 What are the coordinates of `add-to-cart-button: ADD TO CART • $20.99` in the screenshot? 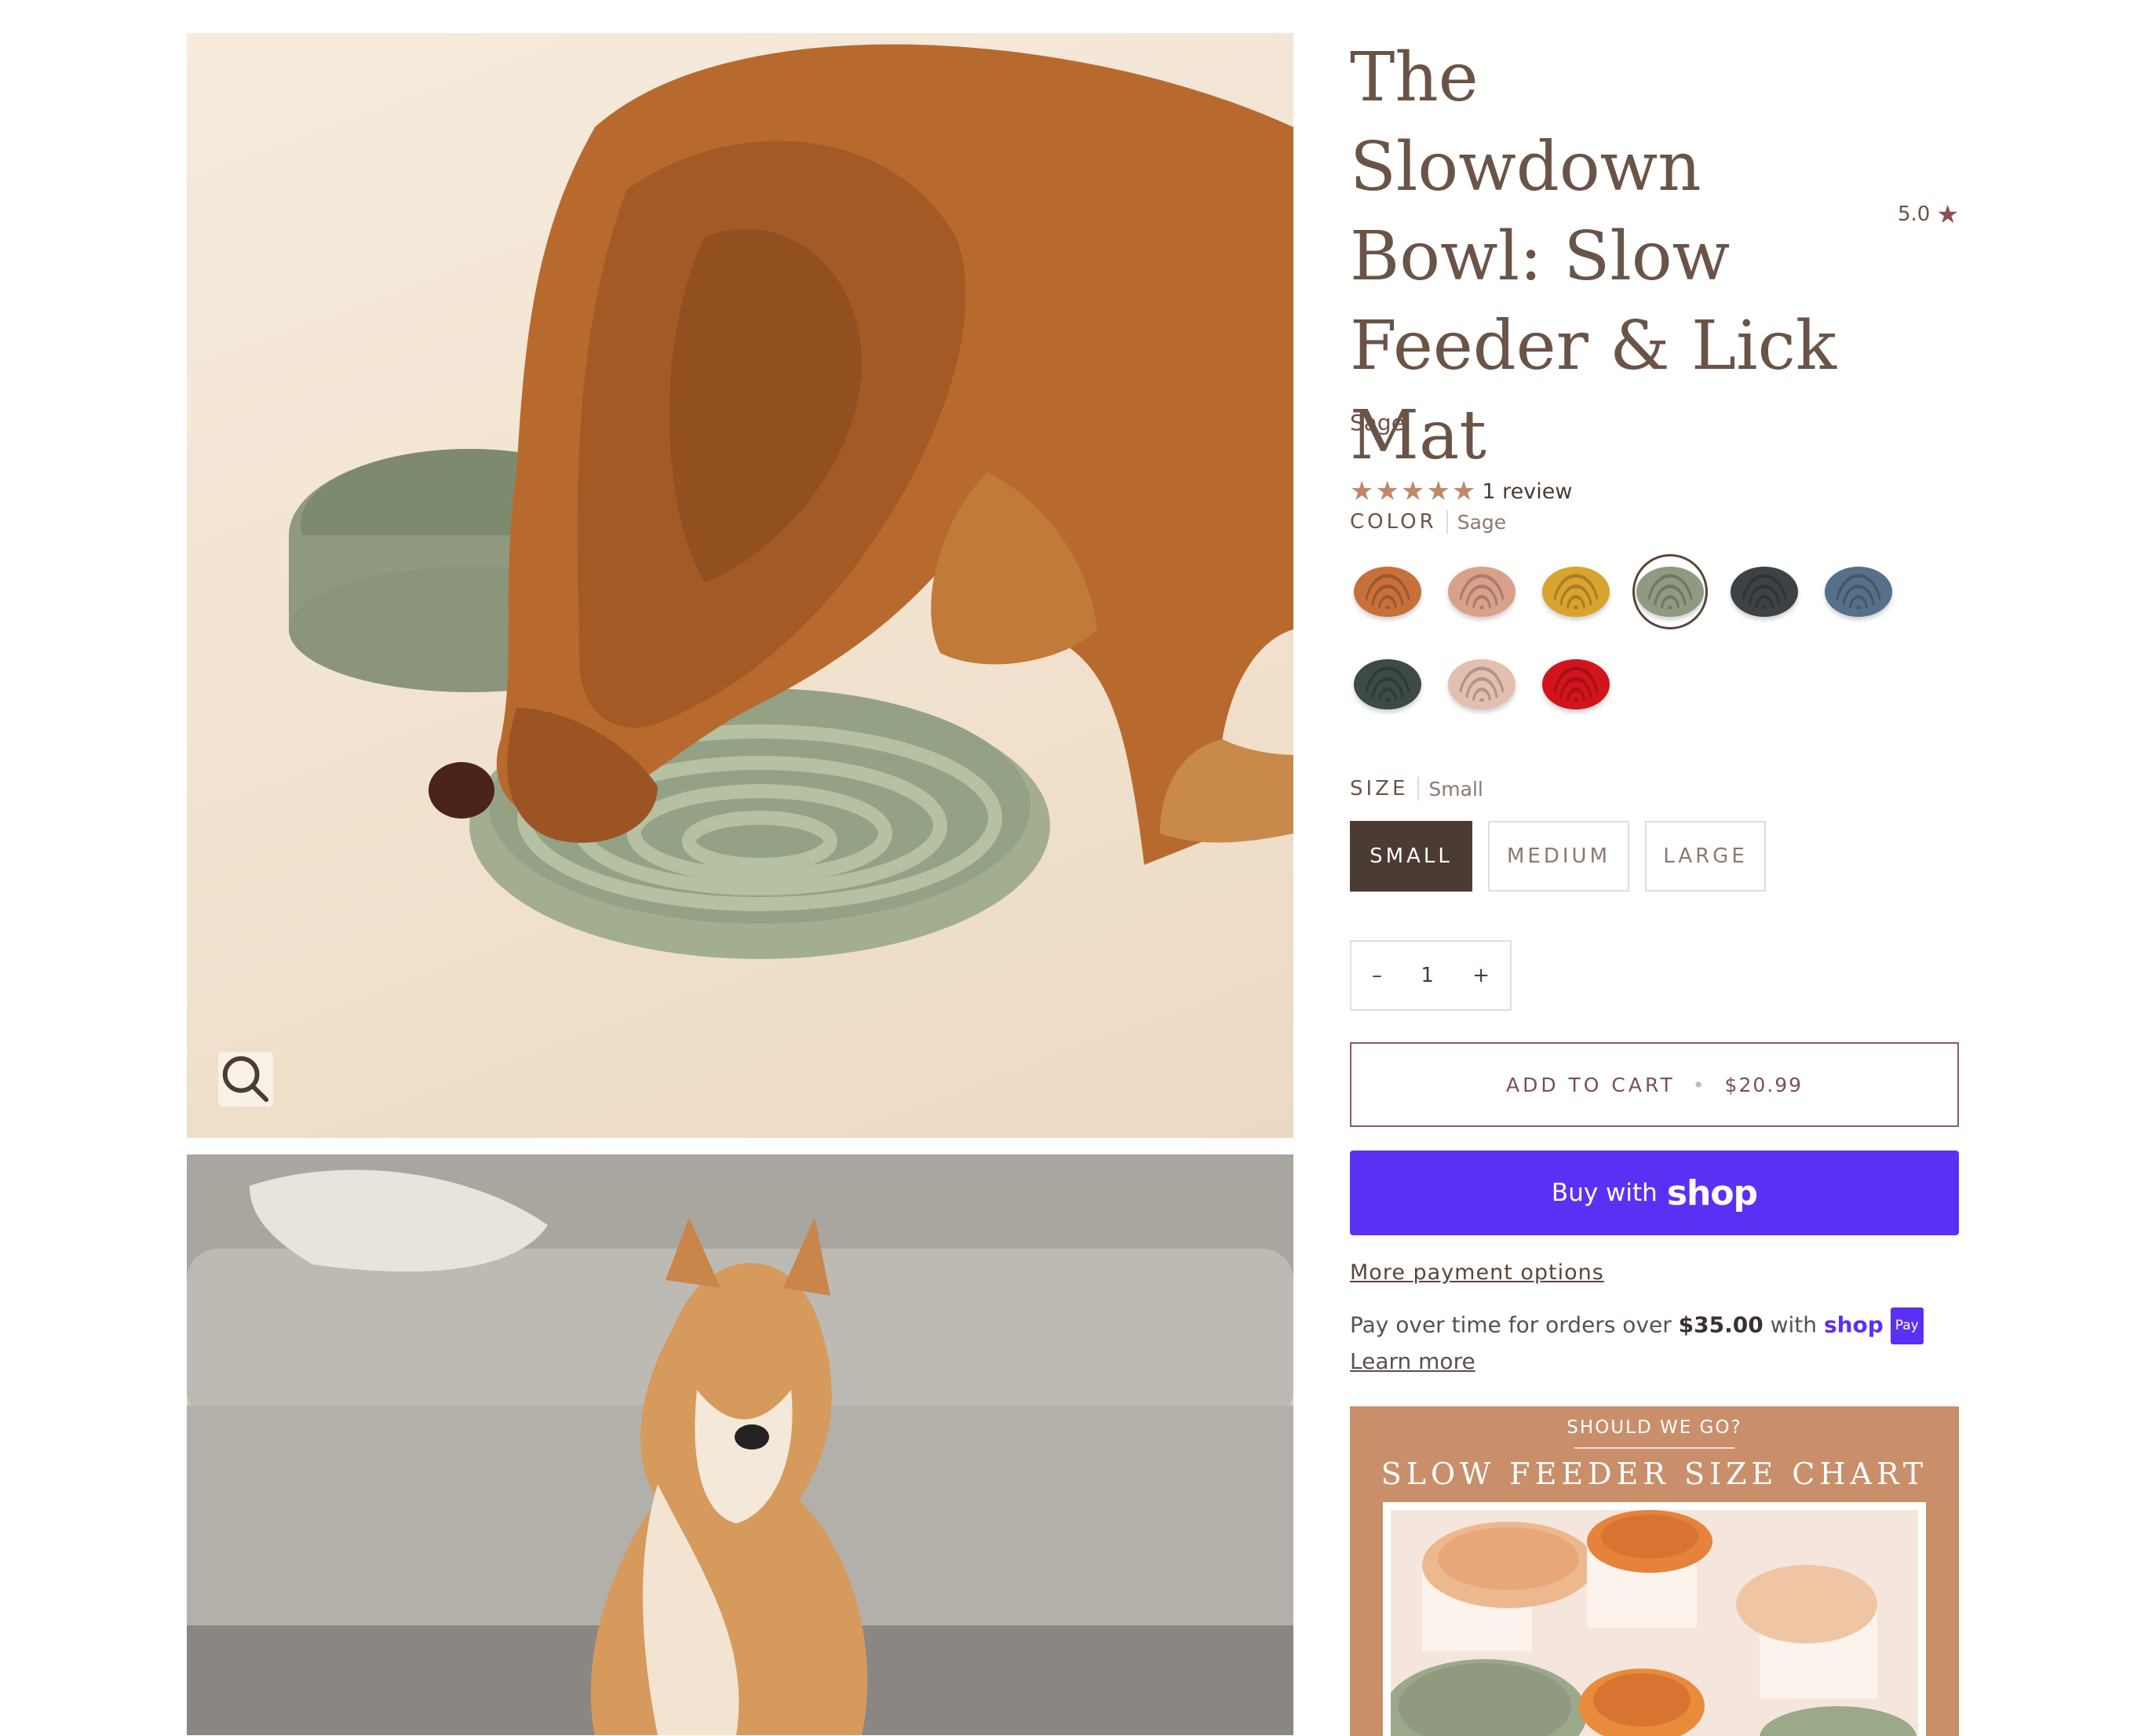 It's located at (1654, 1084).